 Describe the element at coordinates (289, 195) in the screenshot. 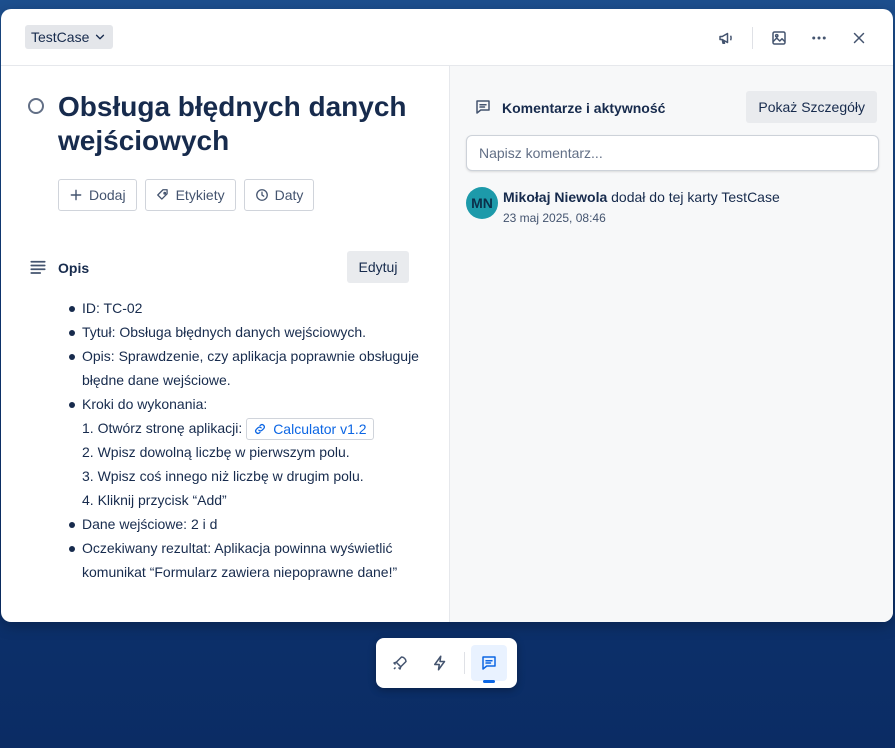

I see `dates-label: Daty` at that location.